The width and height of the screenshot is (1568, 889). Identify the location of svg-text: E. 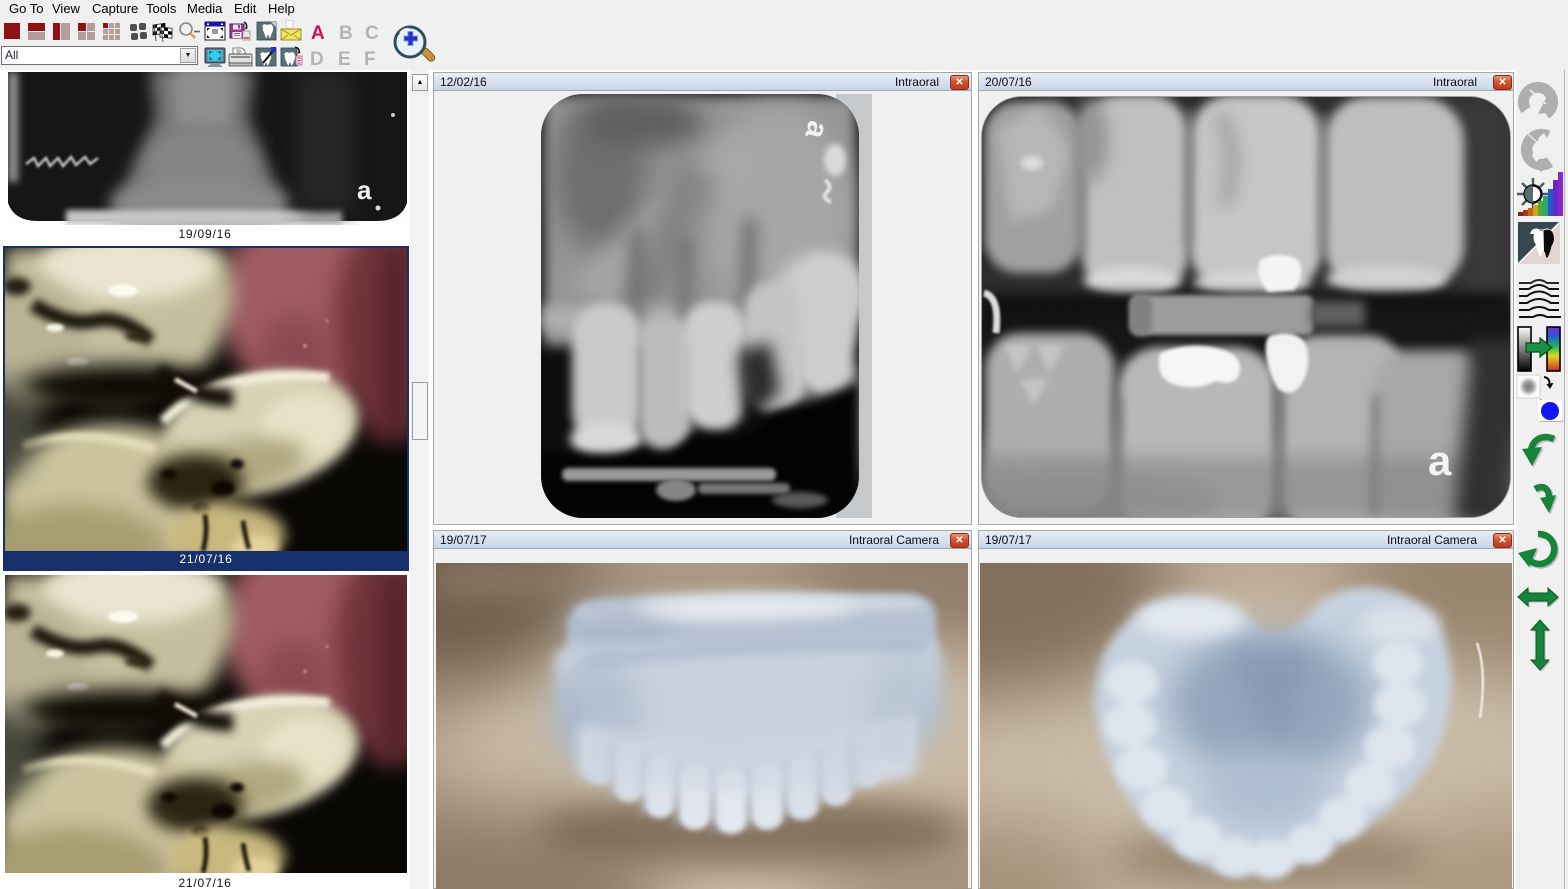
(344, 59).